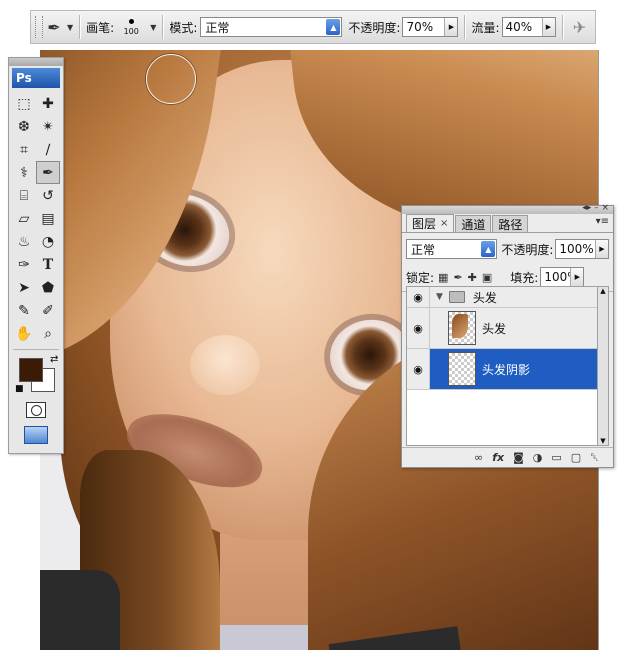  What do you see at coordinates (24, 264) in the screenshot?
I see `pen-icon: ✑` at bounding box center [24, 264].